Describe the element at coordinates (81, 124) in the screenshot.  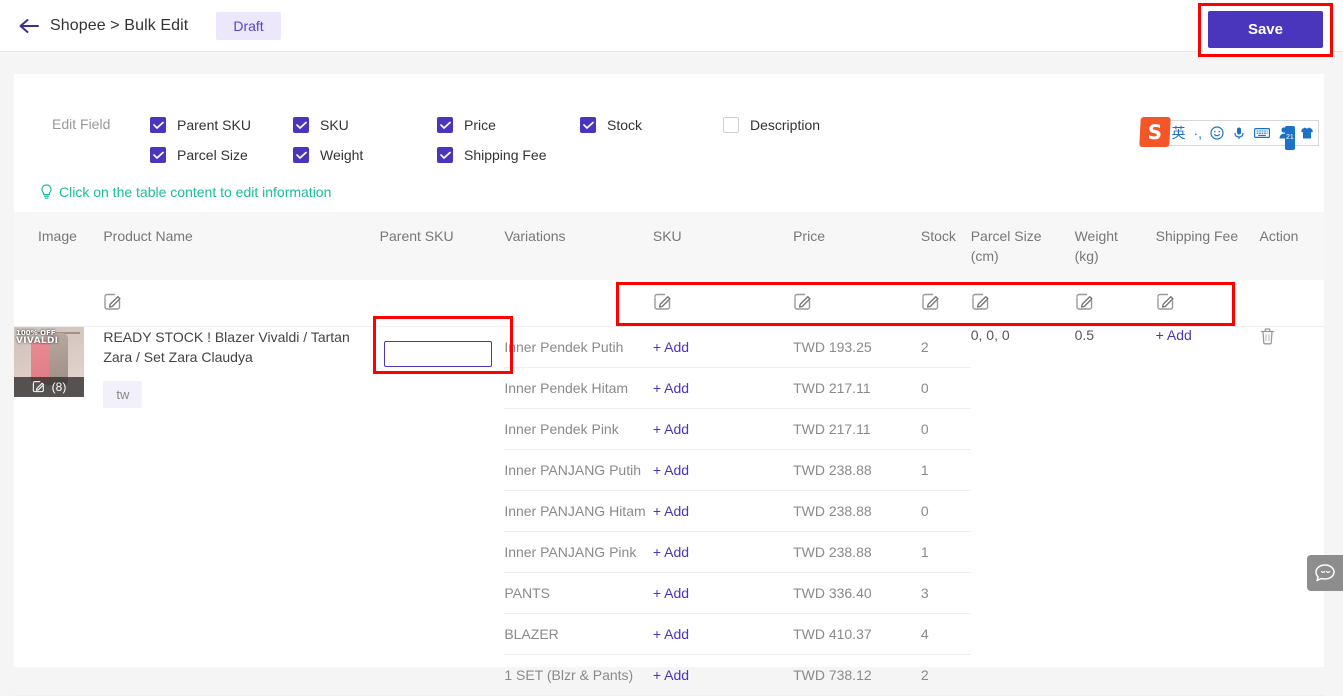
I see `edit-field-label: Edit Field` at that location.